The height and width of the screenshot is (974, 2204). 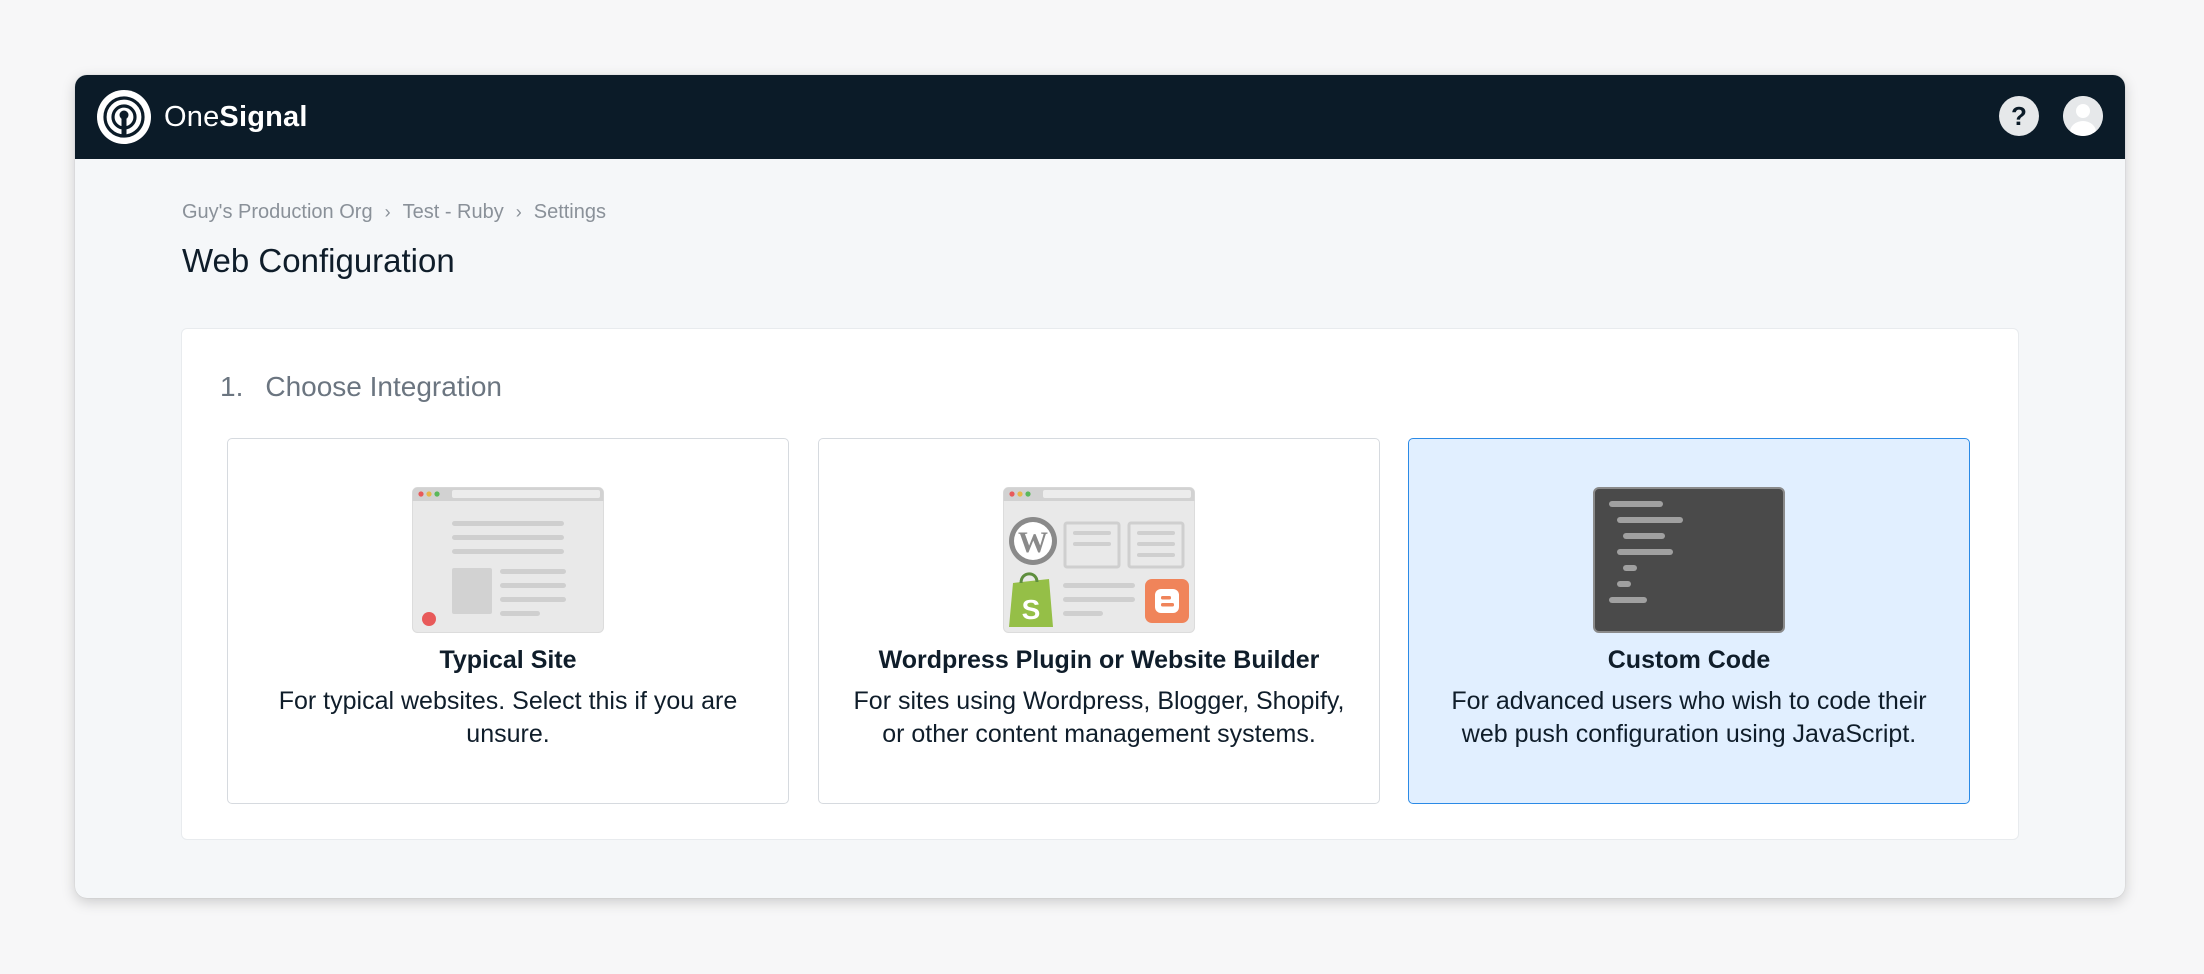 I want to click on brand-name-part2: Signal, so click(x=263, y=116).